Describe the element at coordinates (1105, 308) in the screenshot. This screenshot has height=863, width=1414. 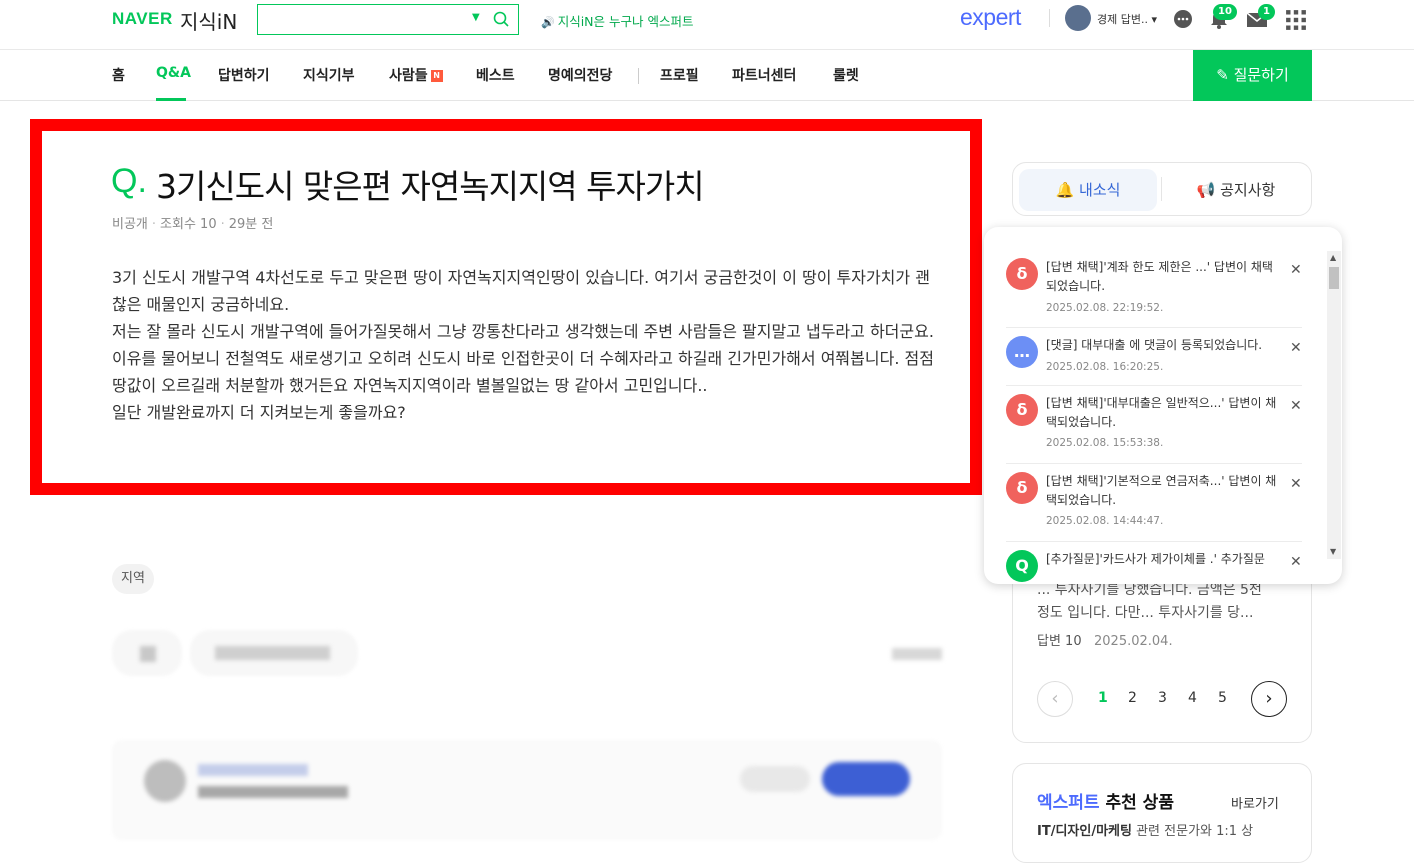
I see `notification-date: 2025.02.08. 22:19:52.` at that location.